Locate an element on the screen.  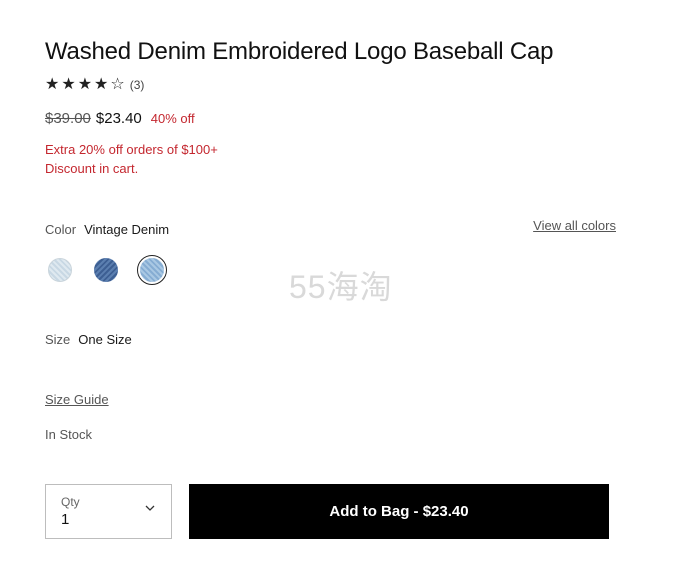
view-all-colors-link: View all colors is located at coordinates (574, 225).